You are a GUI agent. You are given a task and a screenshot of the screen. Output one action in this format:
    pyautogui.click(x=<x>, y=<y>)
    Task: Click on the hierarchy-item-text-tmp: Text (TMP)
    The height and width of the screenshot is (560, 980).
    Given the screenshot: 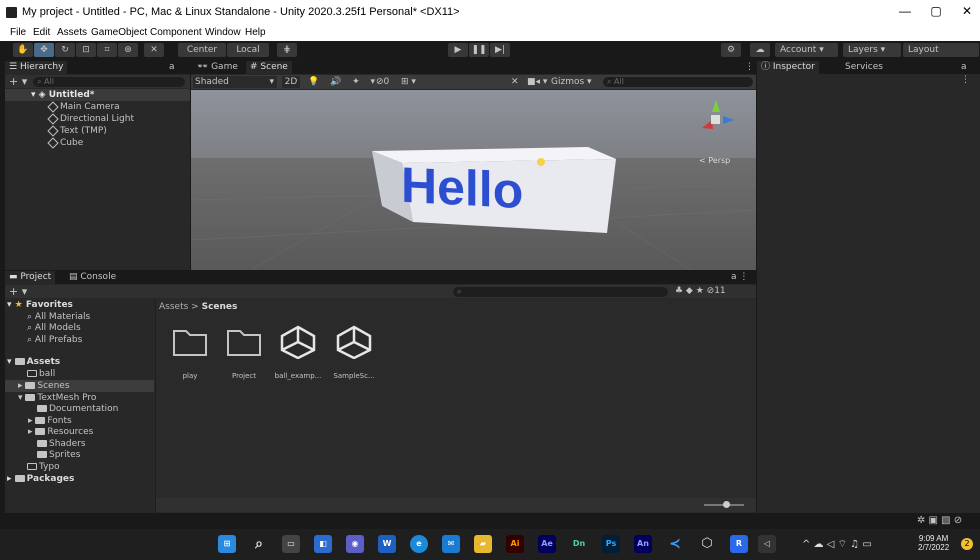 What is the action you would take?
    pyautogui.click(x=77, y=130)
    